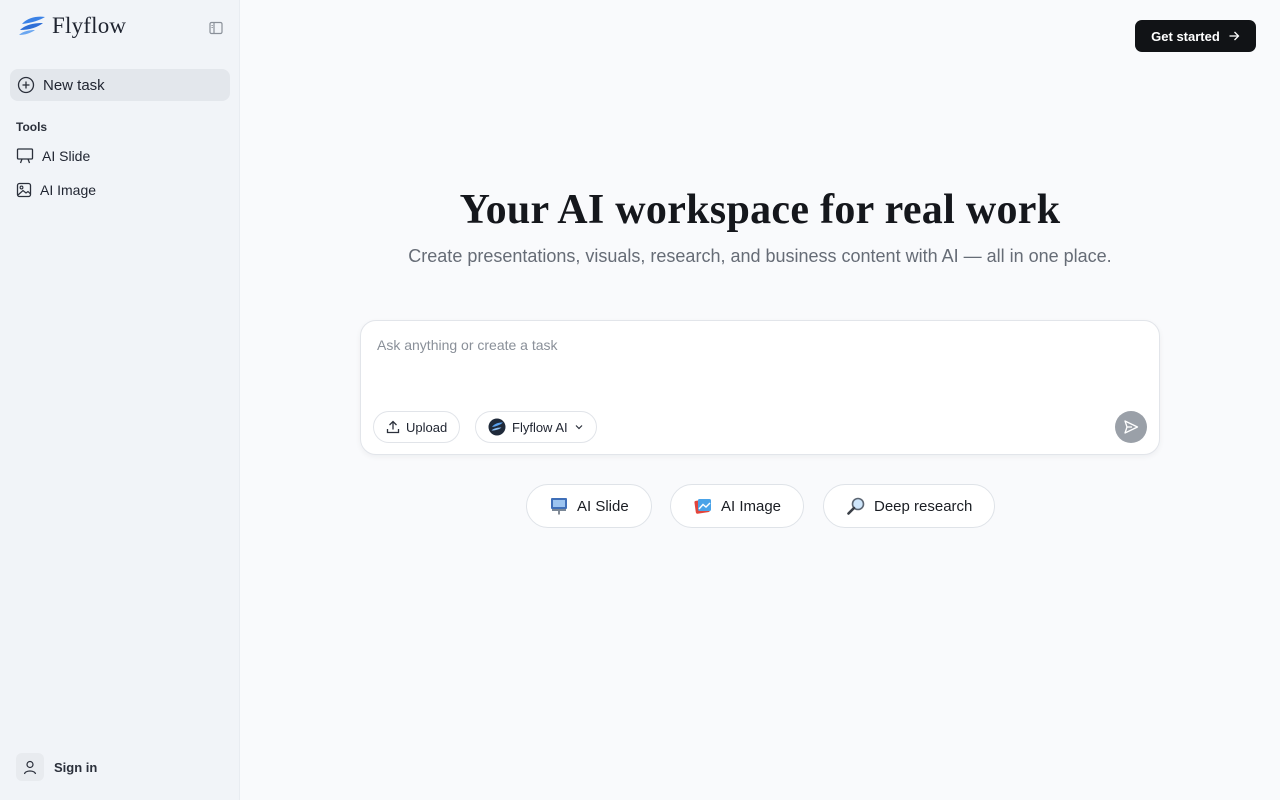 This screenshot has height=800, width=1280. I want to click on sidebar-item-ai-image: AI Image, so click(120, 190).